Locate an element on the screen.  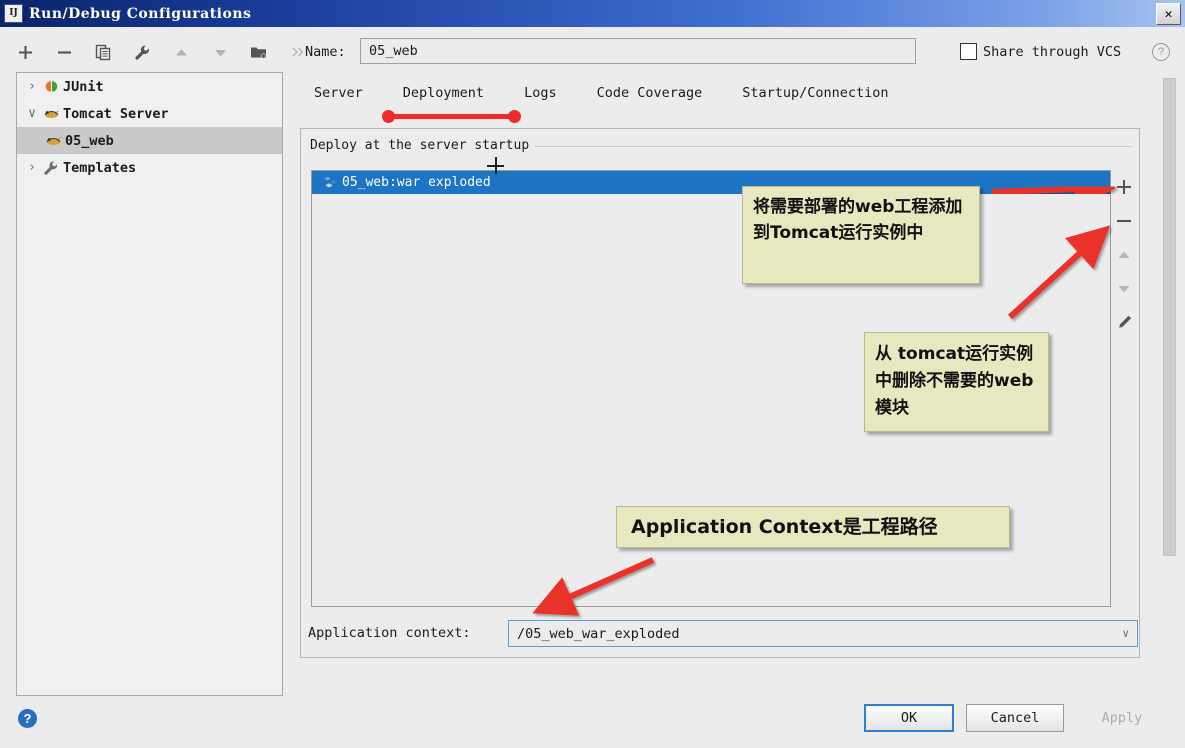
list-item: 05_web:war exploded is located at coordinates (711, 182).